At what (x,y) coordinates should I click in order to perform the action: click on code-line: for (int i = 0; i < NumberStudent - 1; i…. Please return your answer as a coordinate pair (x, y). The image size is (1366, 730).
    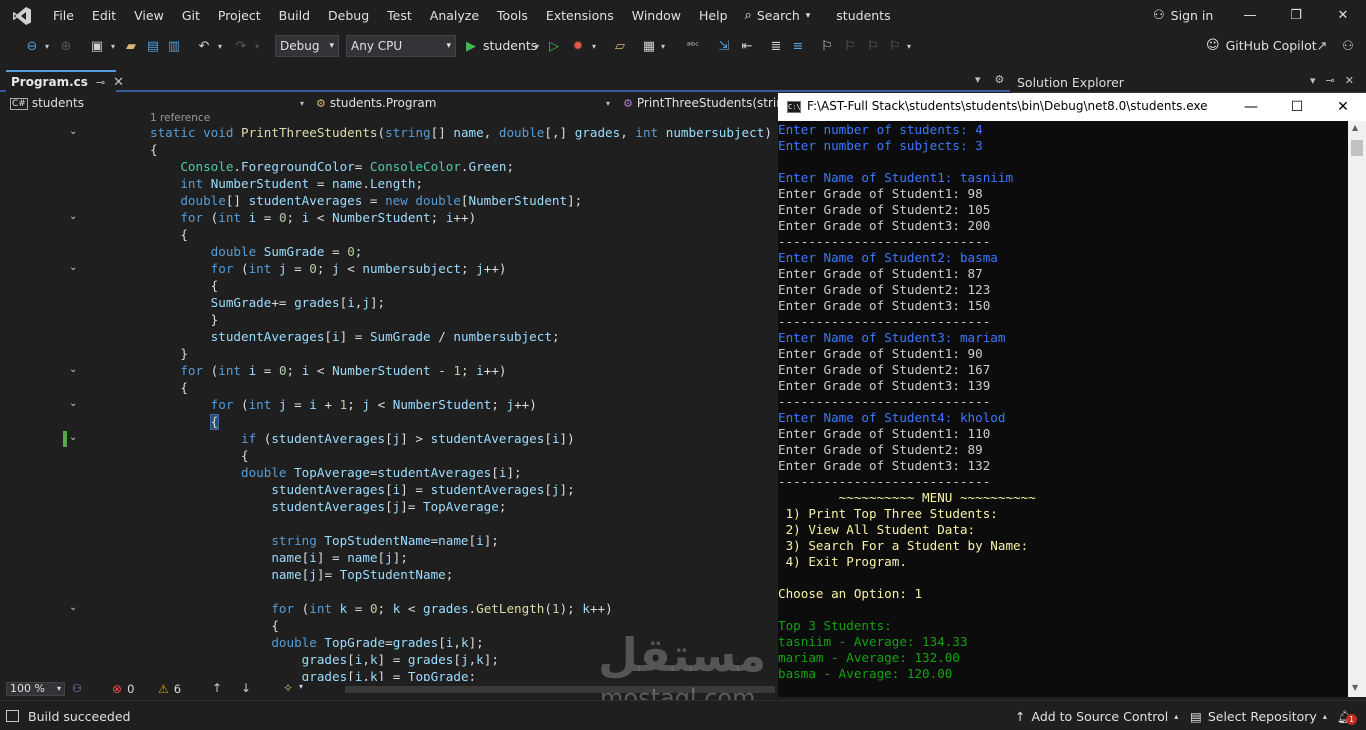
    Looking at the image, I should click on (328, 370).